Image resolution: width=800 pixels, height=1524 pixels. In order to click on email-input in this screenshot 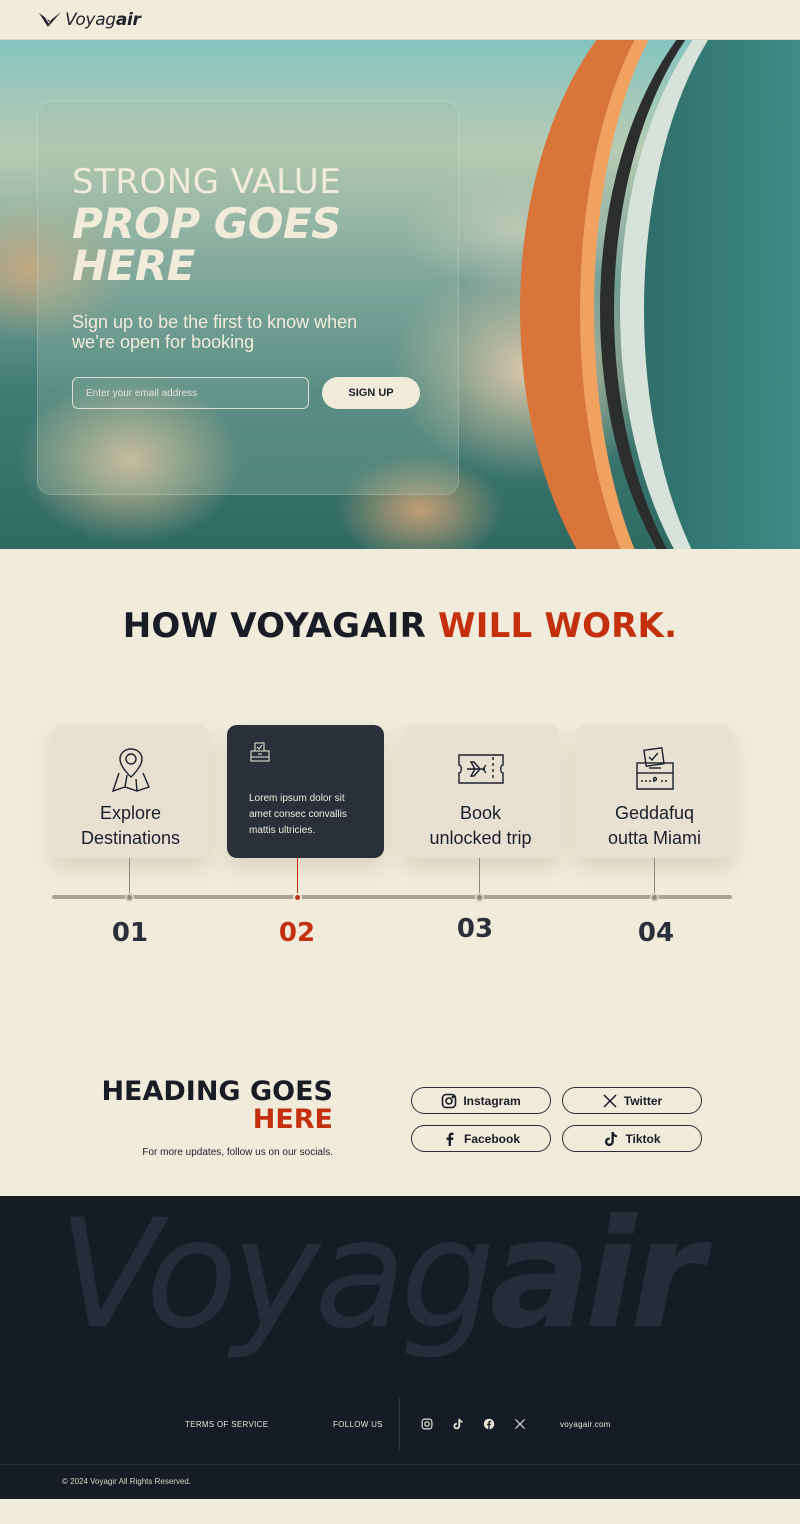, I will do `click(190, 393)`.